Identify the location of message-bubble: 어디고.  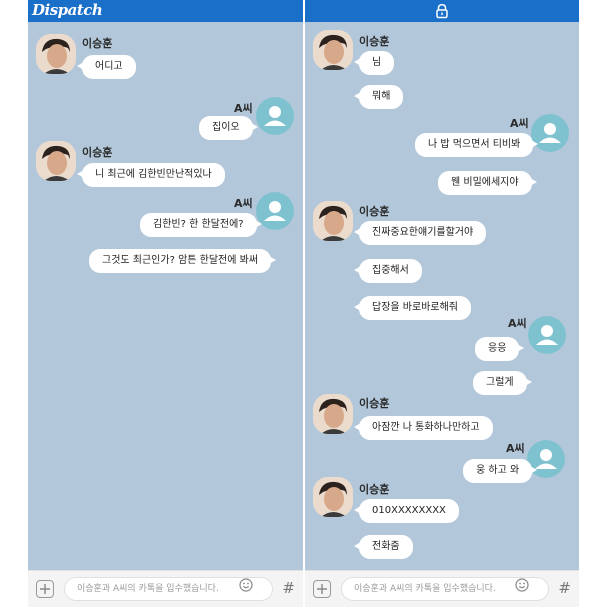
(106, 67).